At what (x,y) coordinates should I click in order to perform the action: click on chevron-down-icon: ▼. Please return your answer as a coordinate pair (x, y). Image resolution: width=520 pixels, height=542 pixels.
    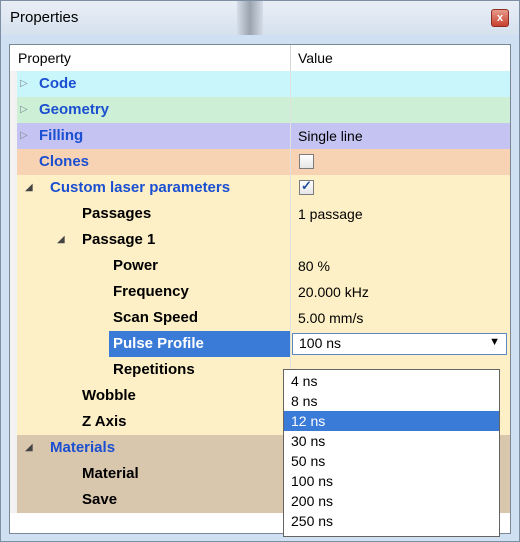
    Looking at the image, I should click on (494, 342).